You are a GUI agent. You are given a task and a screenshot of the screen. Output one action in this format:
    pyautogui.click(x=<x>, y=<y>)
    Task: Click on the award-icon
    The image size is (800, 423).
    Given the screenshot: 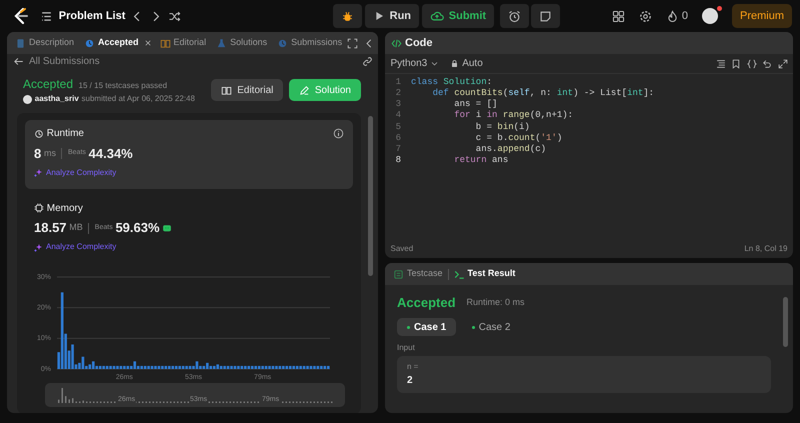 What is the action you would take?
    pyautogui.click(x=167, y=228)
    